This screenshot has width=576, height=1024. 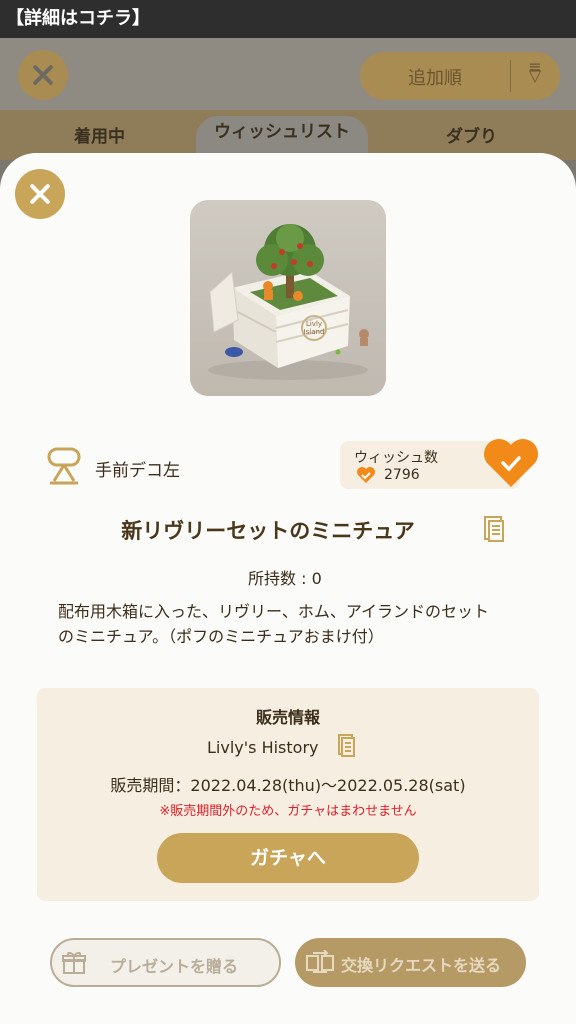 I want to click on sort-label: 追加順, so click(x=435, y=78).